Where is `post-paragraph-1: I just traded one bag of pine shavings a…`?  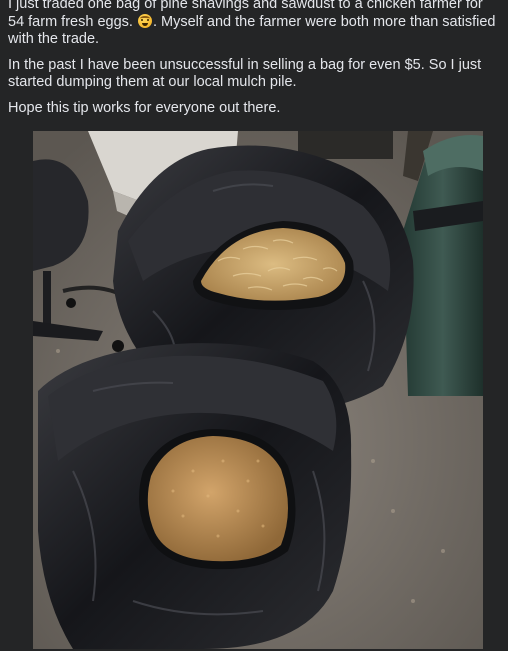 post-paragraph-1: I just traded one bag of pine shavings a… is located at coordinates (255, 24).